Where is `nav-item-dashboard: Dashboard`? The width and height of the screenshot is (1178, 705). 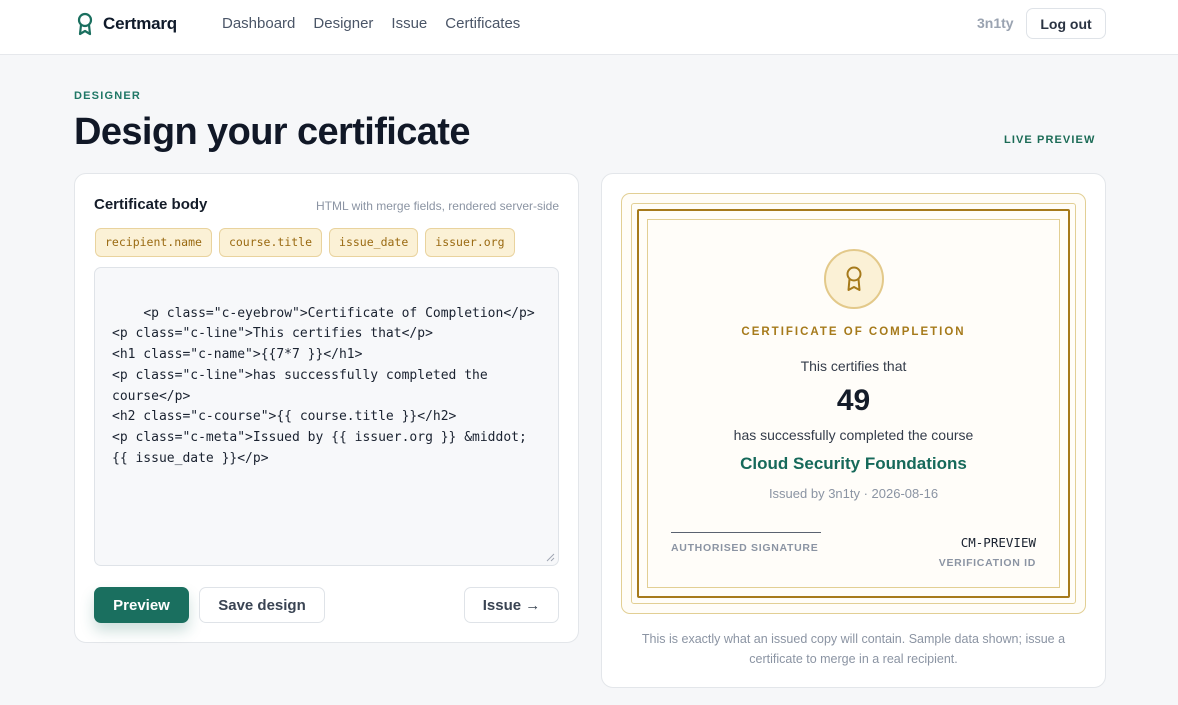
nav-item-dashboard: Dashboard is located at coordinates (258, 23).